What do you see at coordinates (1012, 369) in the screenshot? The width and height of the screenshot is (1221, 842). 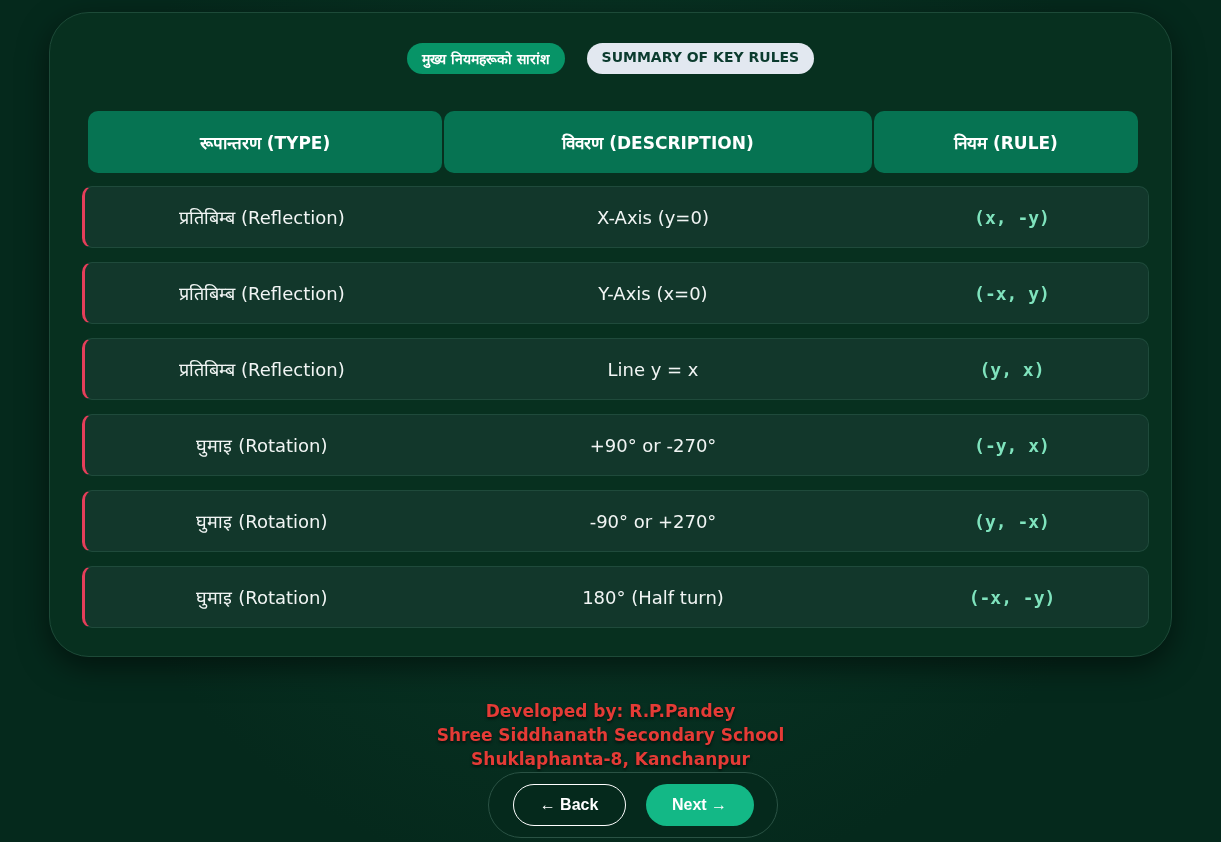 I see `rule-cell-text: (y, x)` at bounding box center [1012, 369].